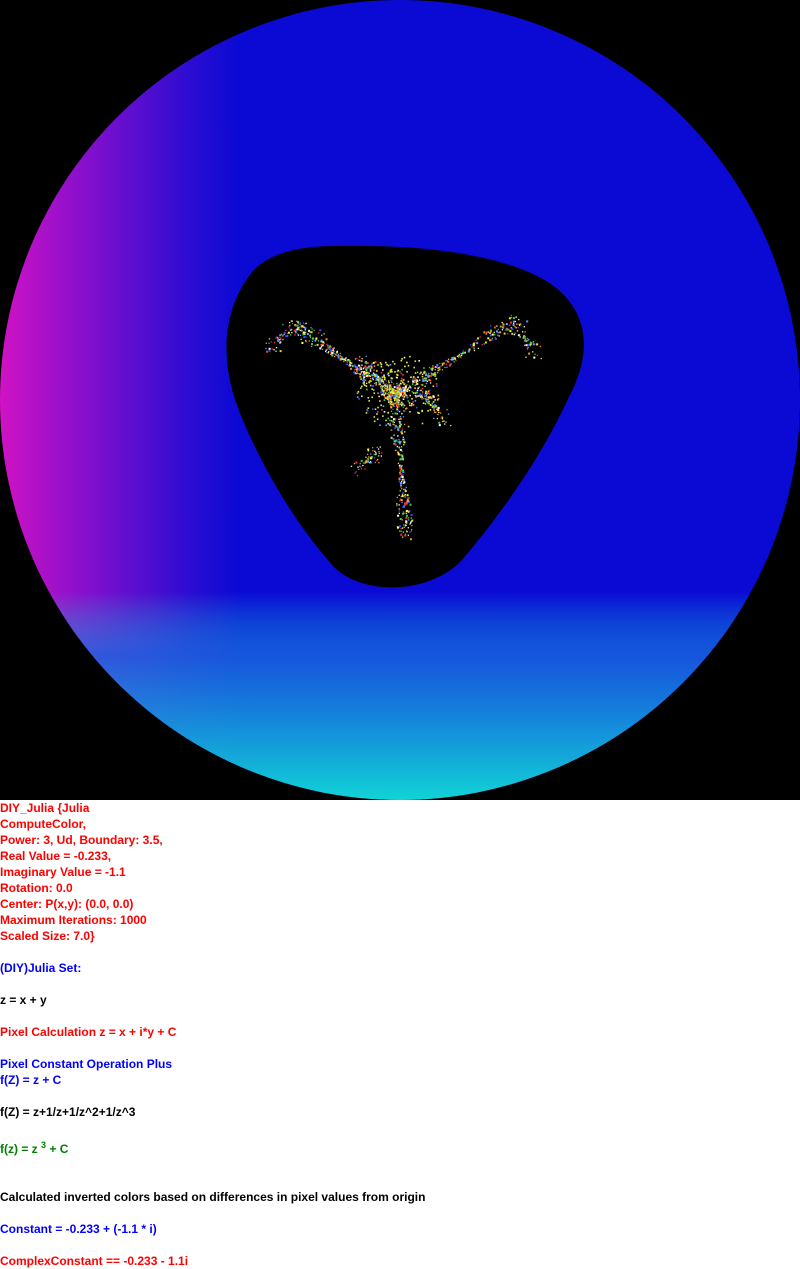  What do you see at coordinates (56, 856) in the screenshot?
I see `header-line-4: Real Value = -0.233,` at bounding box center [56, 856].